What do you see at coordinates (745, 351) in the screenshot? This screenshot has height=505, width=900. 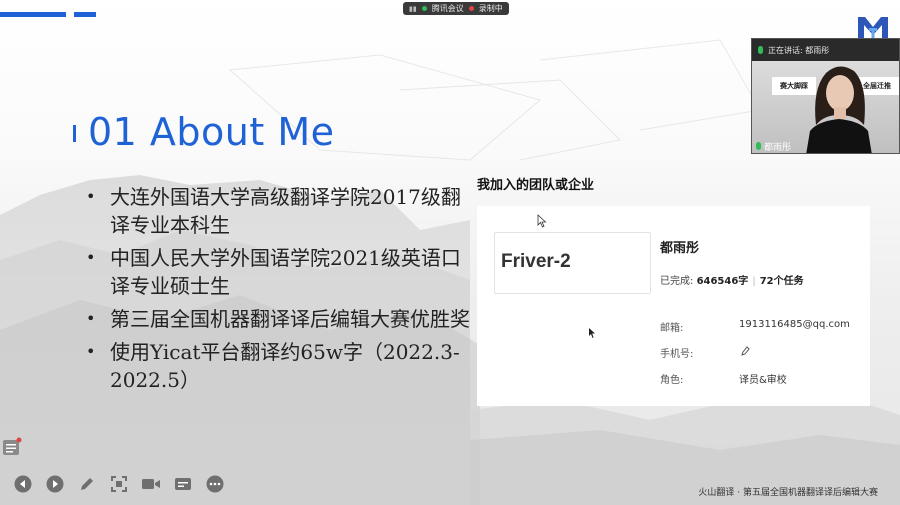 I see `edit-pencil-icon` at bounding box center [745, 351].